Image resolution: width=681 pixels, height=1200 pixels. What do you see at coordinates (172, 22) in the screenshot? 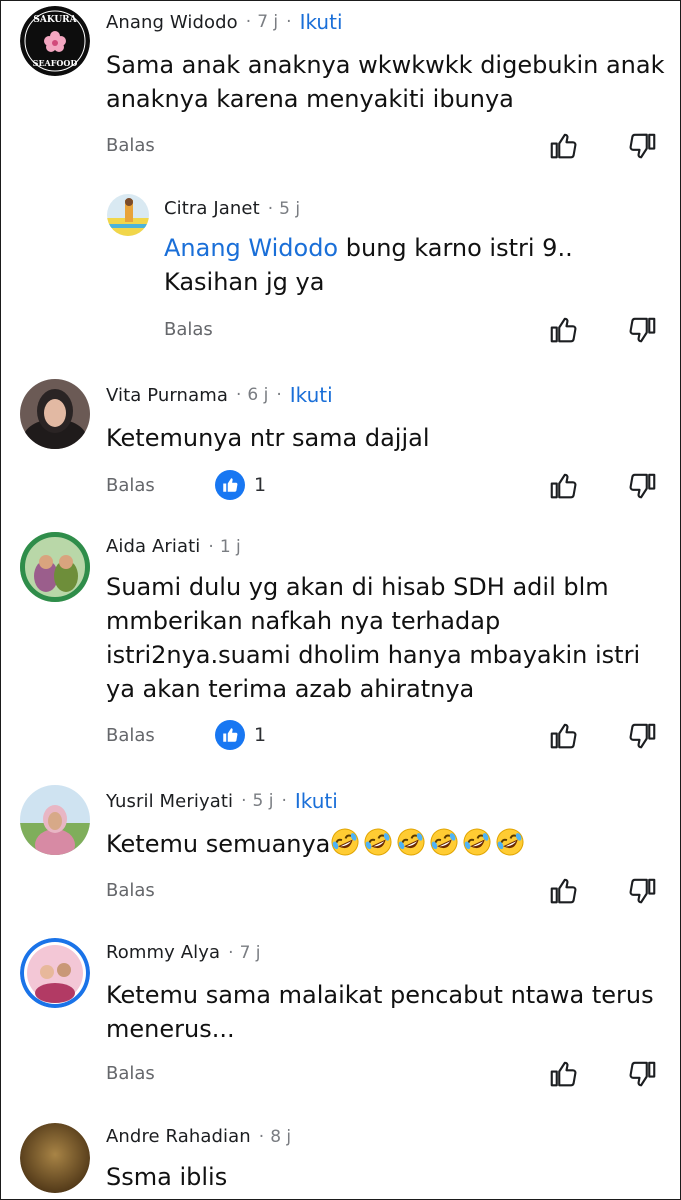
I see `comment-author: Anang Widodo` at bounding box center [172, 22].